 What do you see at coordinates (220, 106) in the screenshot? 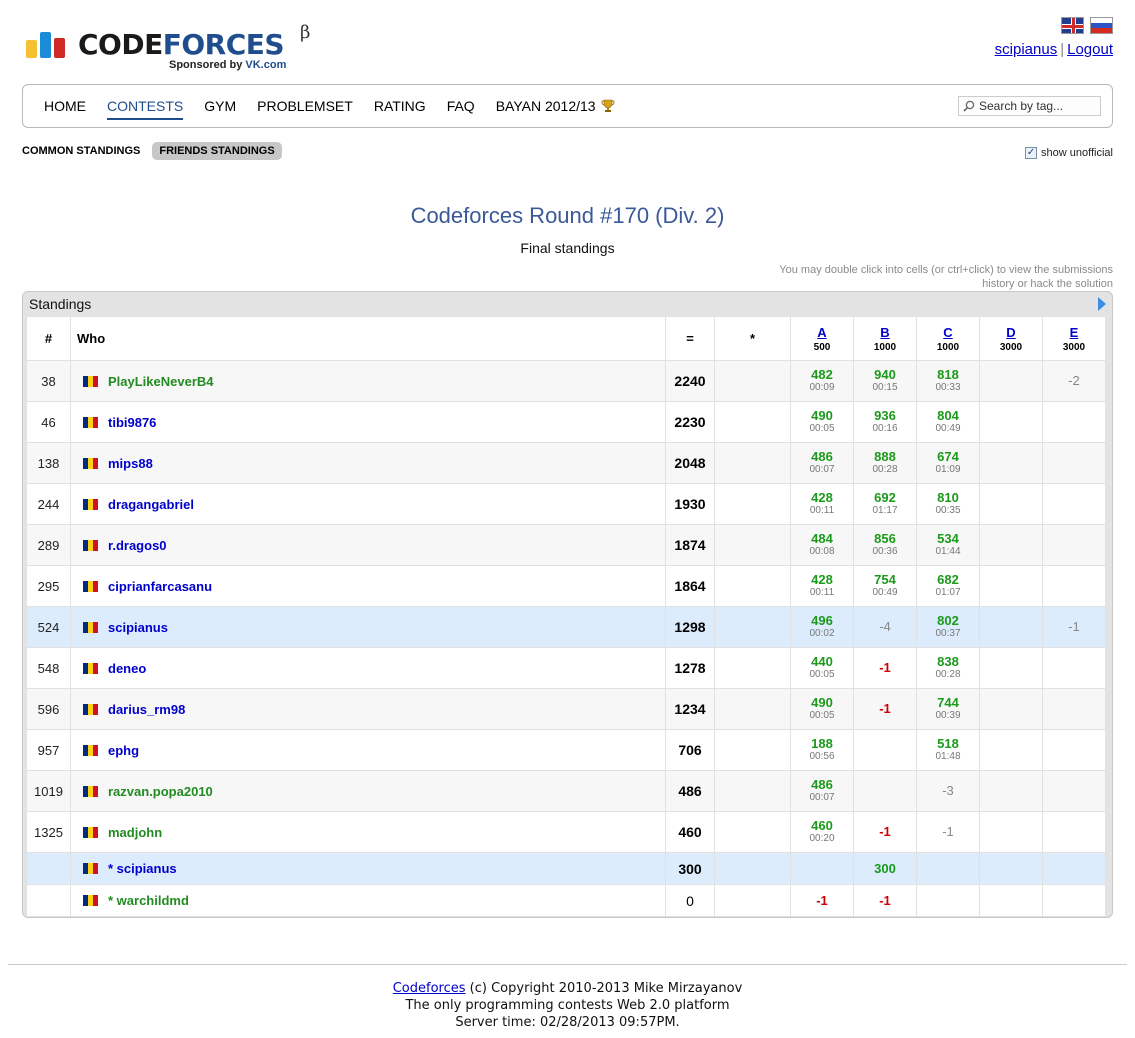
I see `menu-gym: GYM` at bounding box center [220, 106].